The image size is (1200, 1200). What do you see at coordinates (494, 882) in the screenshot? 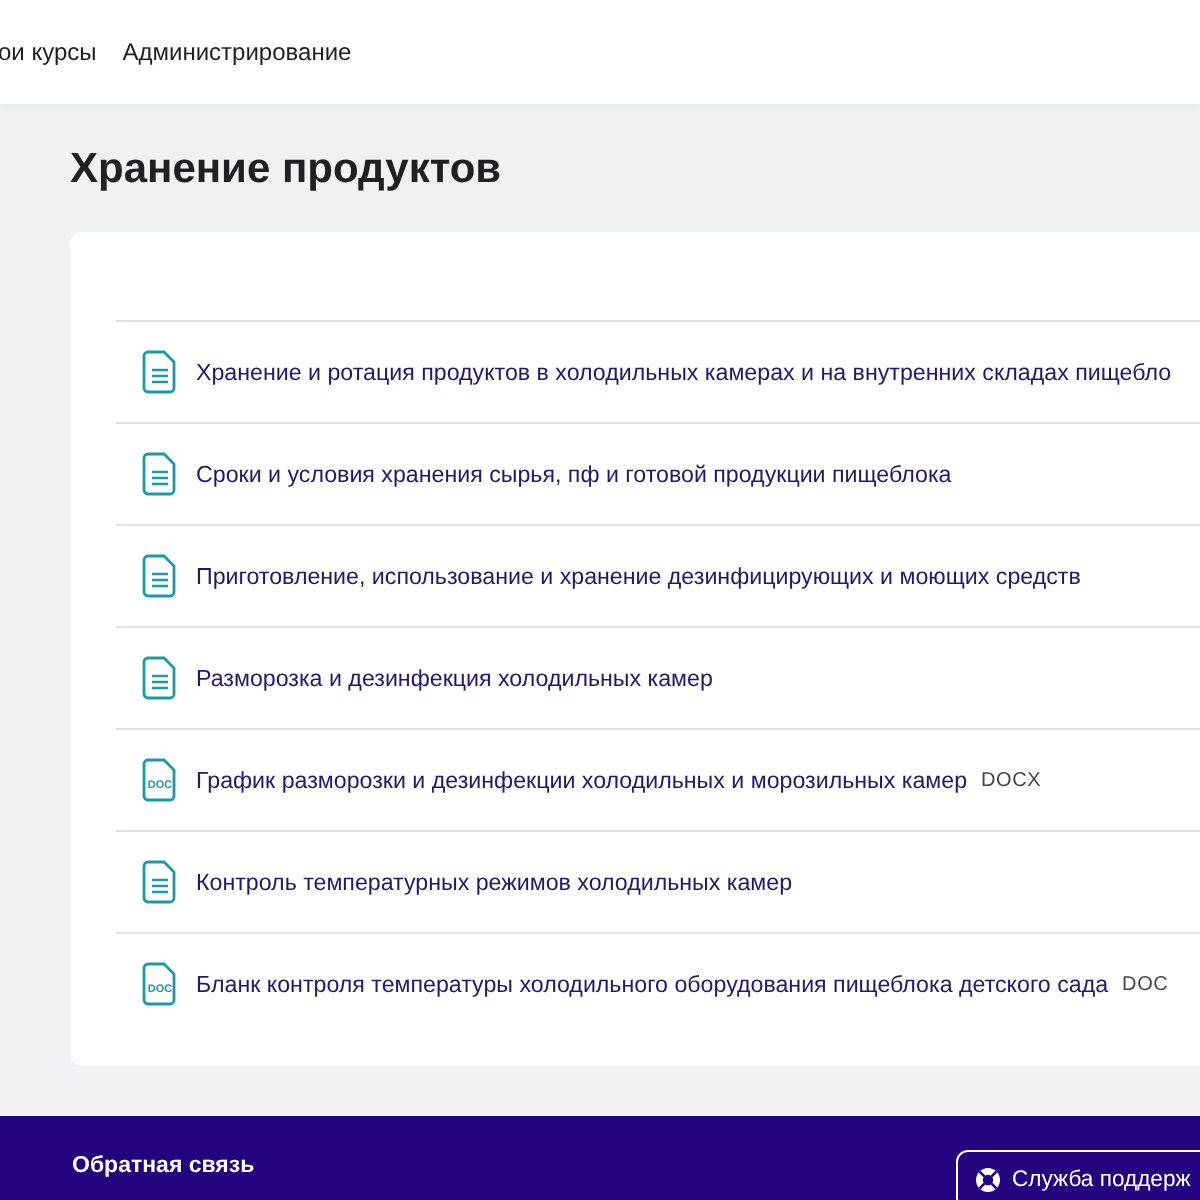
I see `resource-link: Контроль температурных режимов холодильных камер` at bounding box center [494, 882].